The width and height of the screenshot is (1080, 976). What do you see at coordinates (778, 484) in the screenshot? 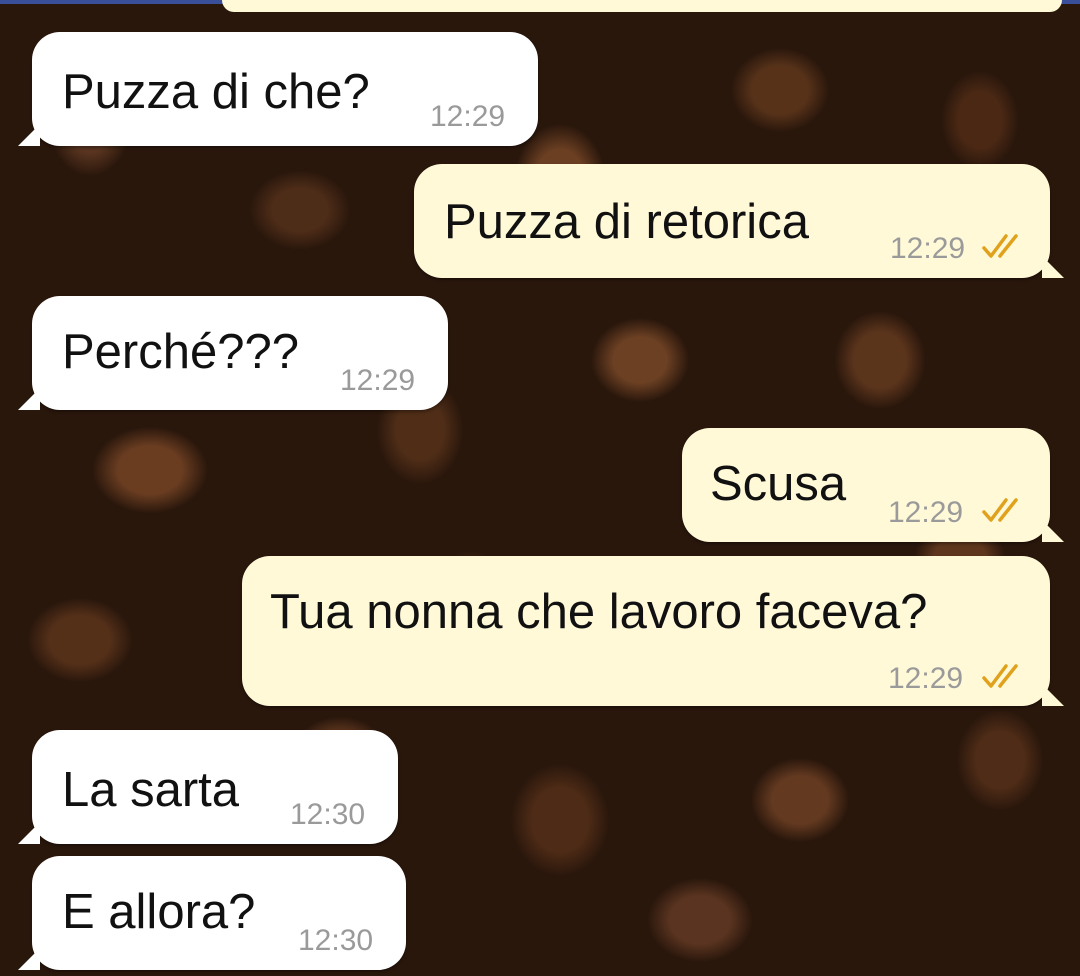
I see `message-text: Scusa` at bounding box center [778, 484].